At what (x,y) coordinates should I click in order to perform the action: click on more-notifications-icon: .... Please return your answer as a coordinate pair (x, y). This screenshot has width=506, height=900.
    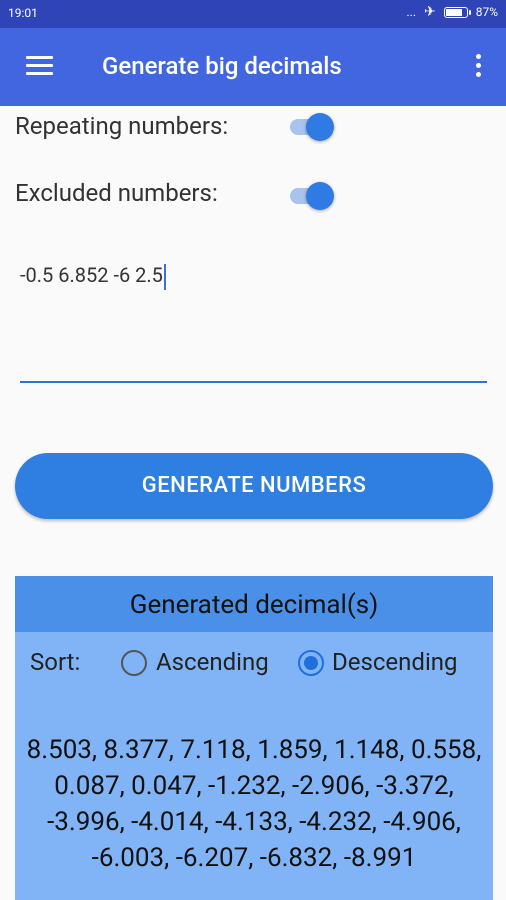
    Looking at the image, I should click on (411, 12).